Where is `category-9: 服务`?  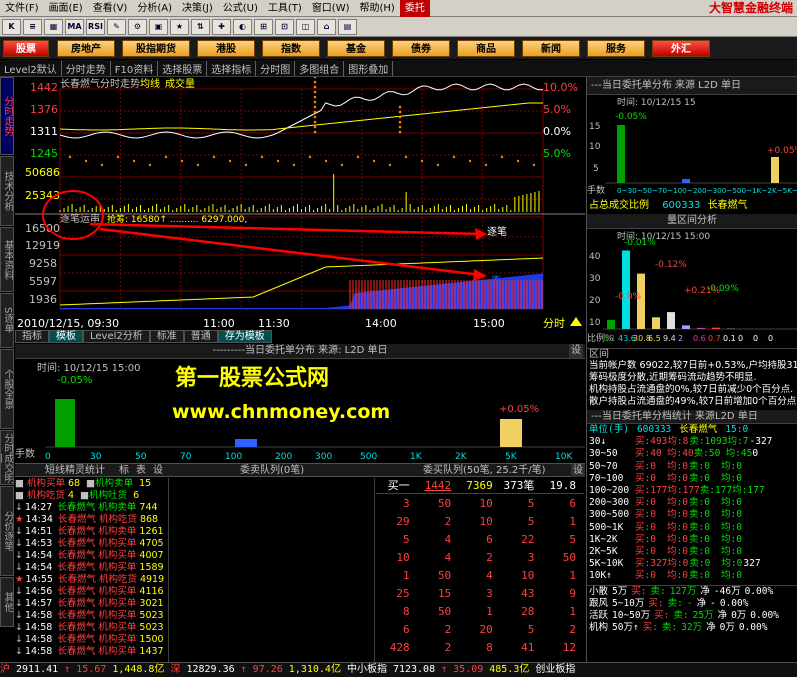
category-9: 服务 is located at coordinates (616, 48).